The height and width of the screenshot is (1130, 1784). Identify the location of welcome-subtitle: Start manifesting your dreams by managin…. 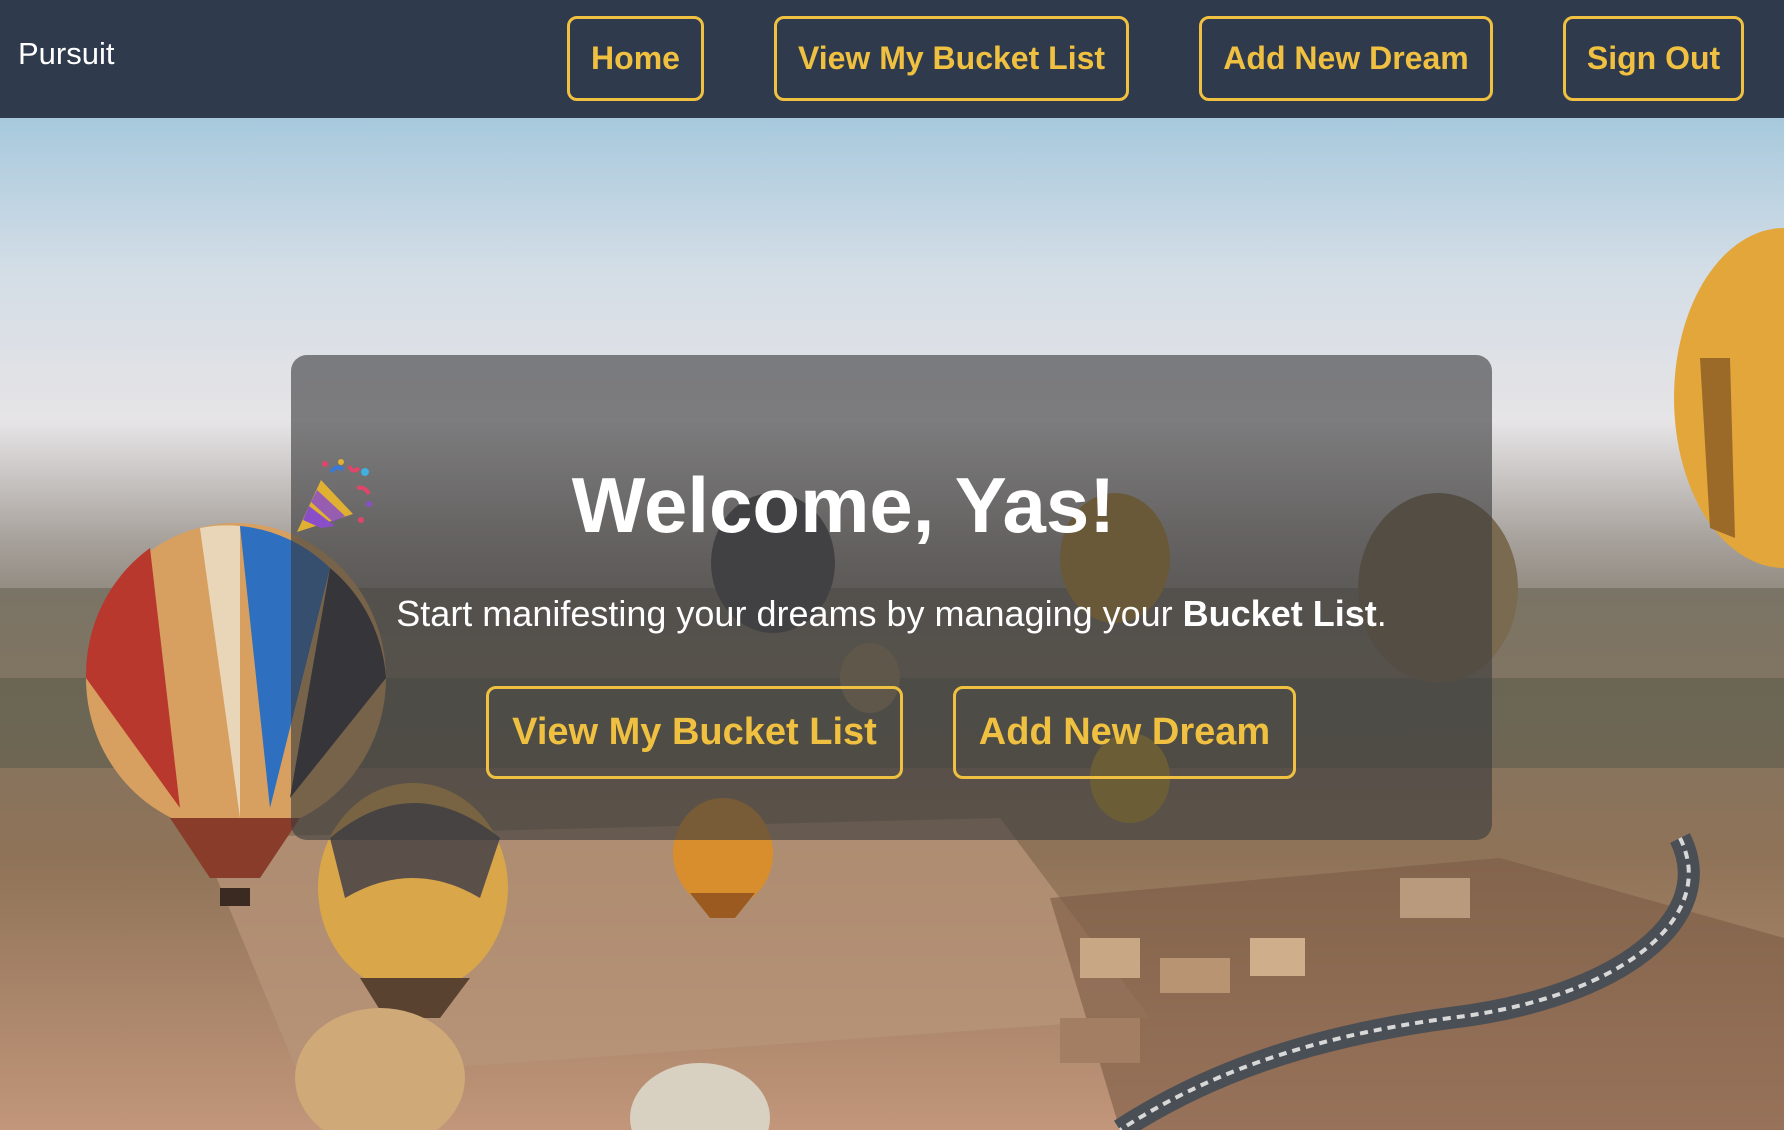
(891, 614).